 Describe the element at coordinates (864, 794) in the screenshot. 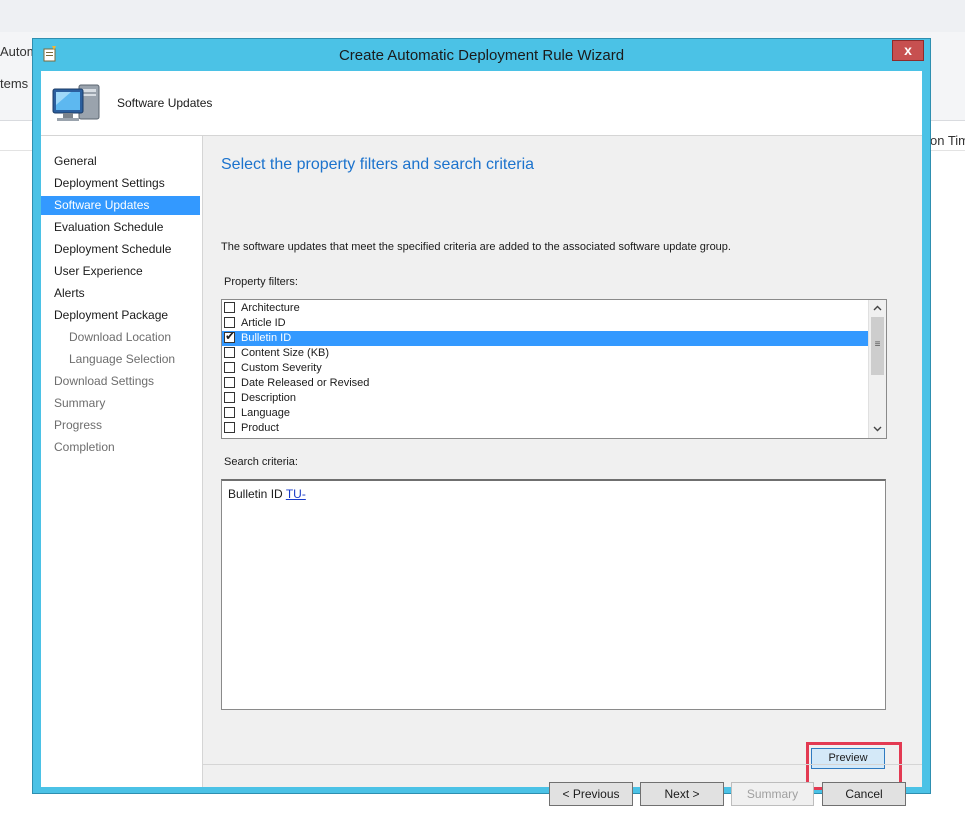

I see `cancel-button: Cancel` at that location.